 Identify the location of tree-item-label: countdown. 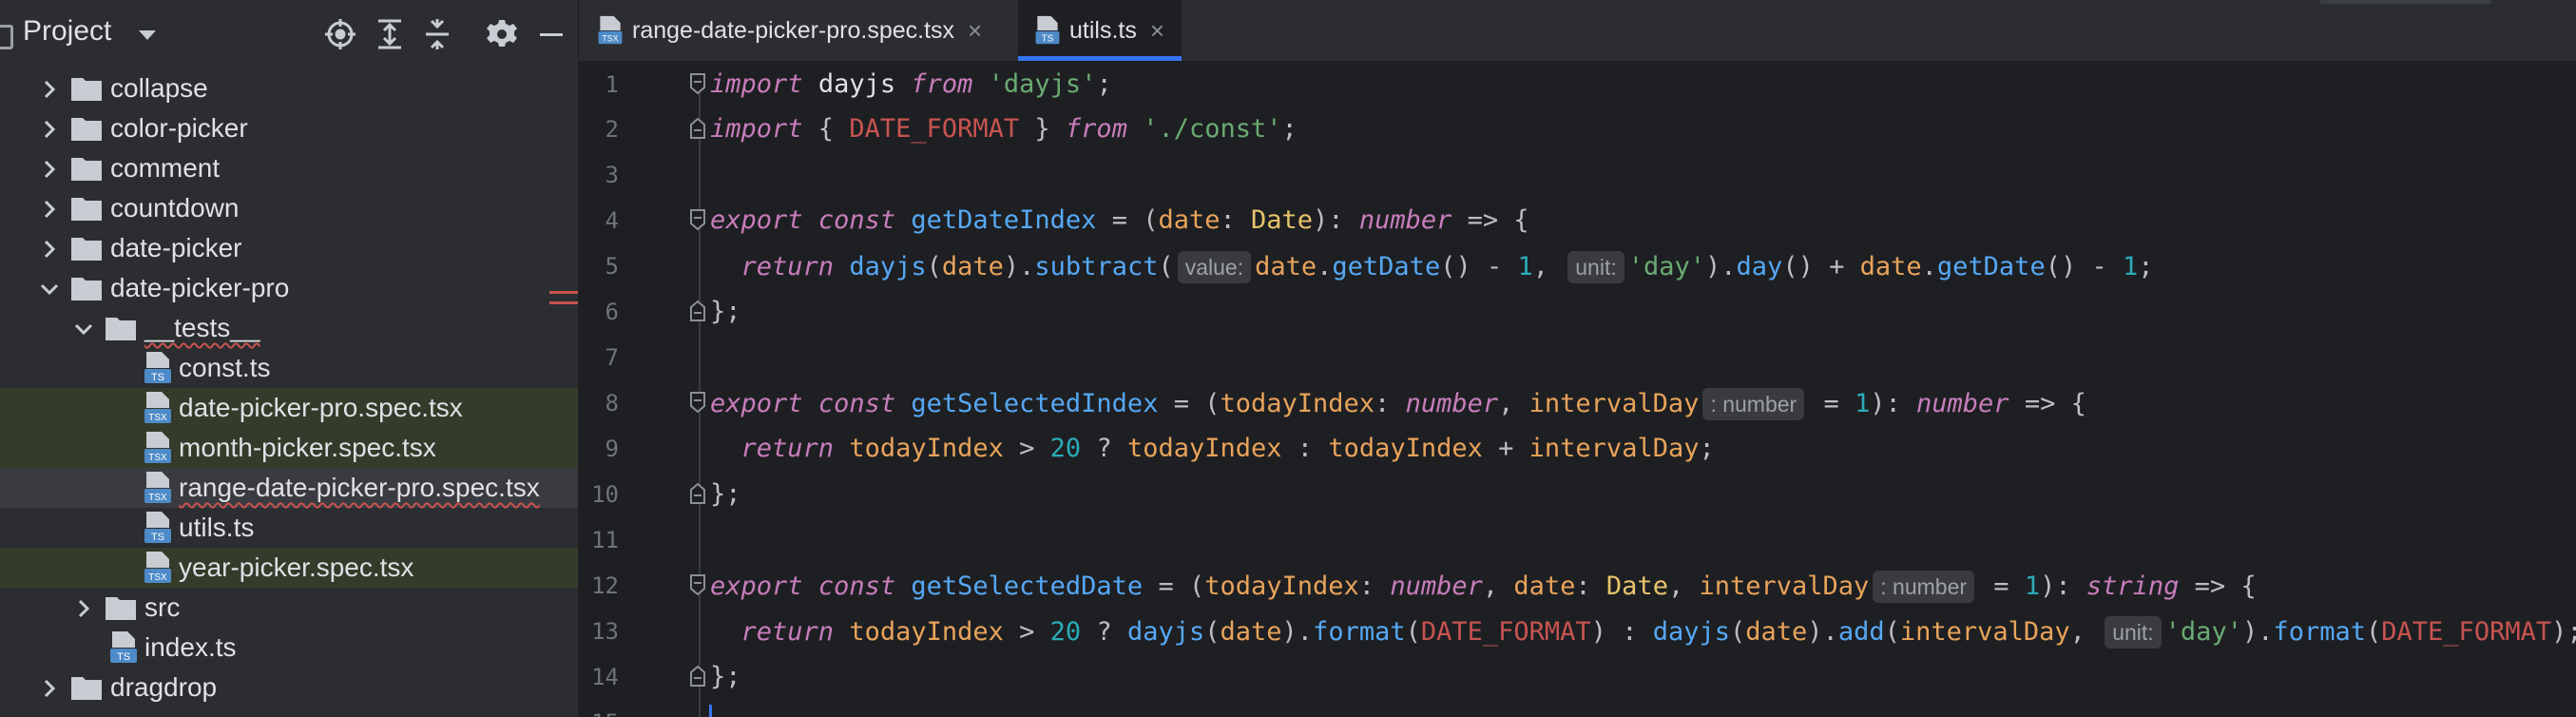
(175, 208).